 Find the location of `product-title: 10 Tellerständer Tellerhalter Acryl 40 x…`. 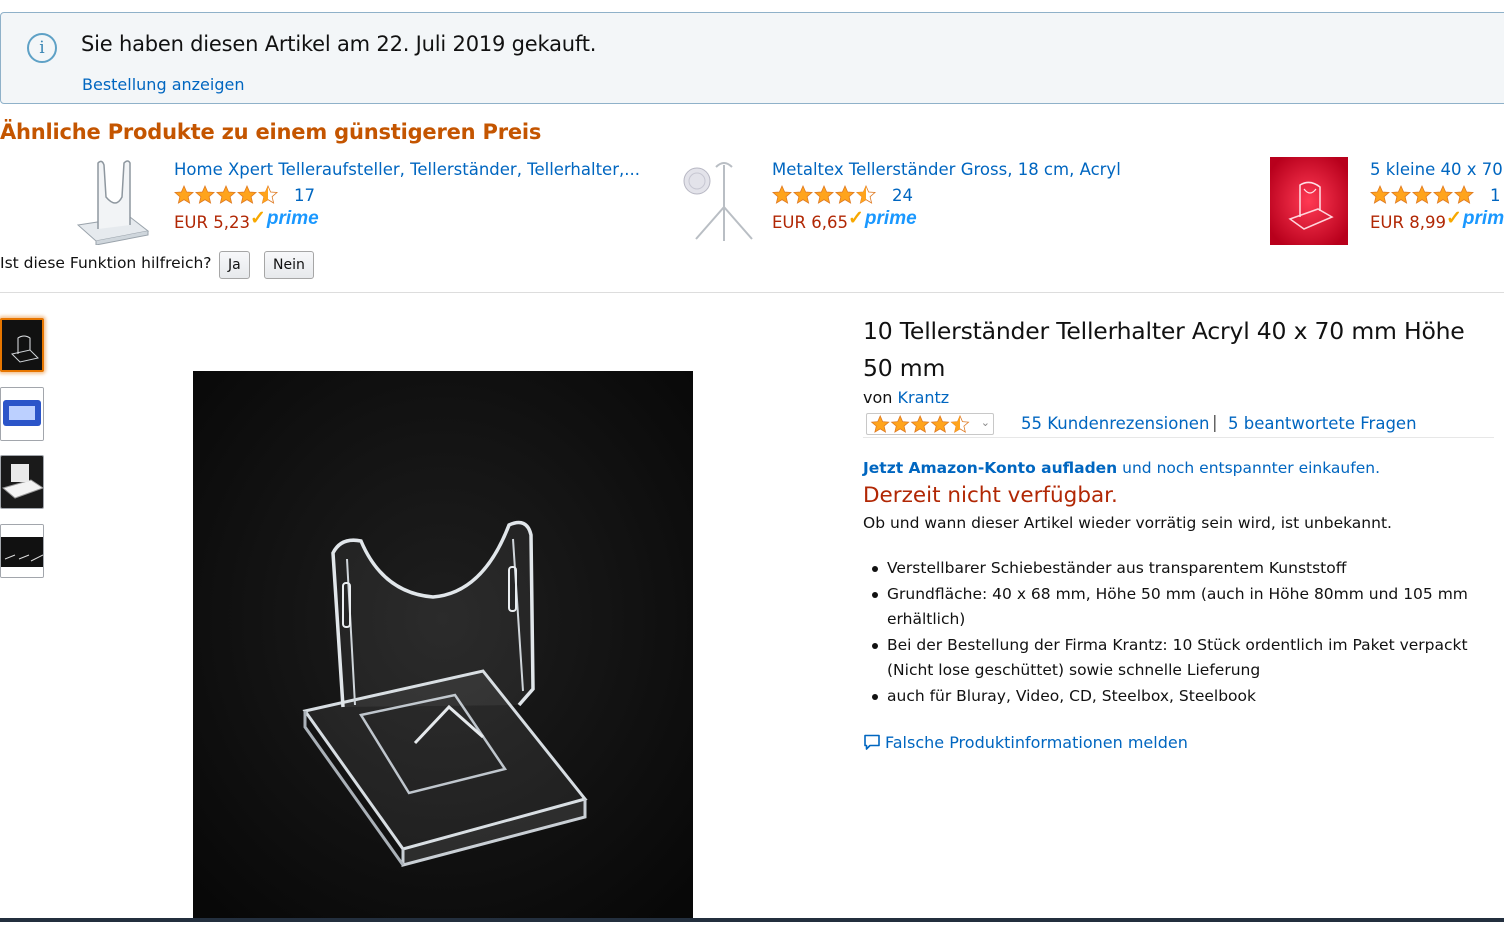

product-title: 10 Tellerständer Tellerhalter Acryl 40 x… is located at coordinates (1164, 349).